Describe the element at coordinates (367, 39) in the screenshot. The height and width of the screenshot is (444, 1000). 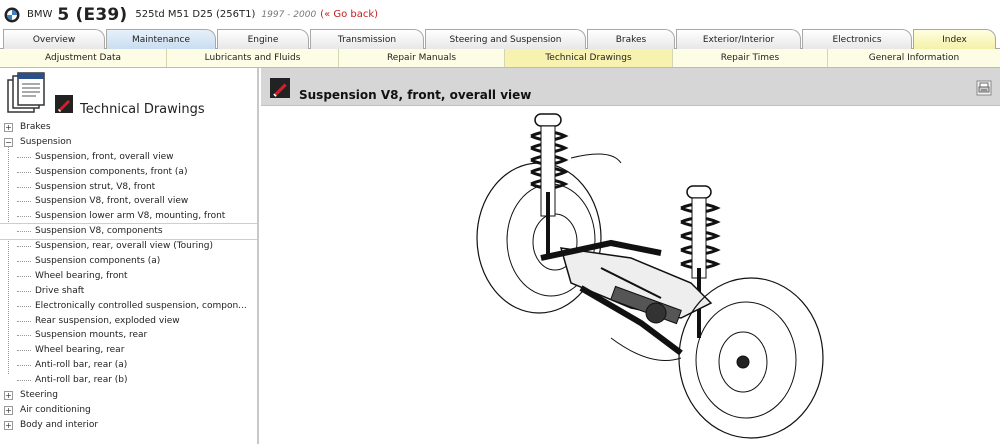
I see `tab-transmission: Transmission` at that location.